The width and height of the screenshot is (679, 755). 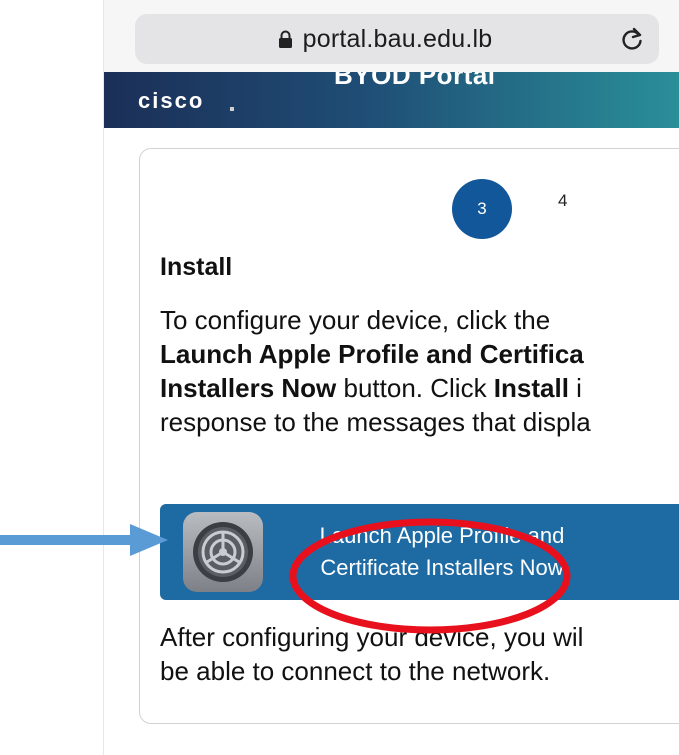 I want to click on annotation-arrow-icon, so click(x=84, y=540).